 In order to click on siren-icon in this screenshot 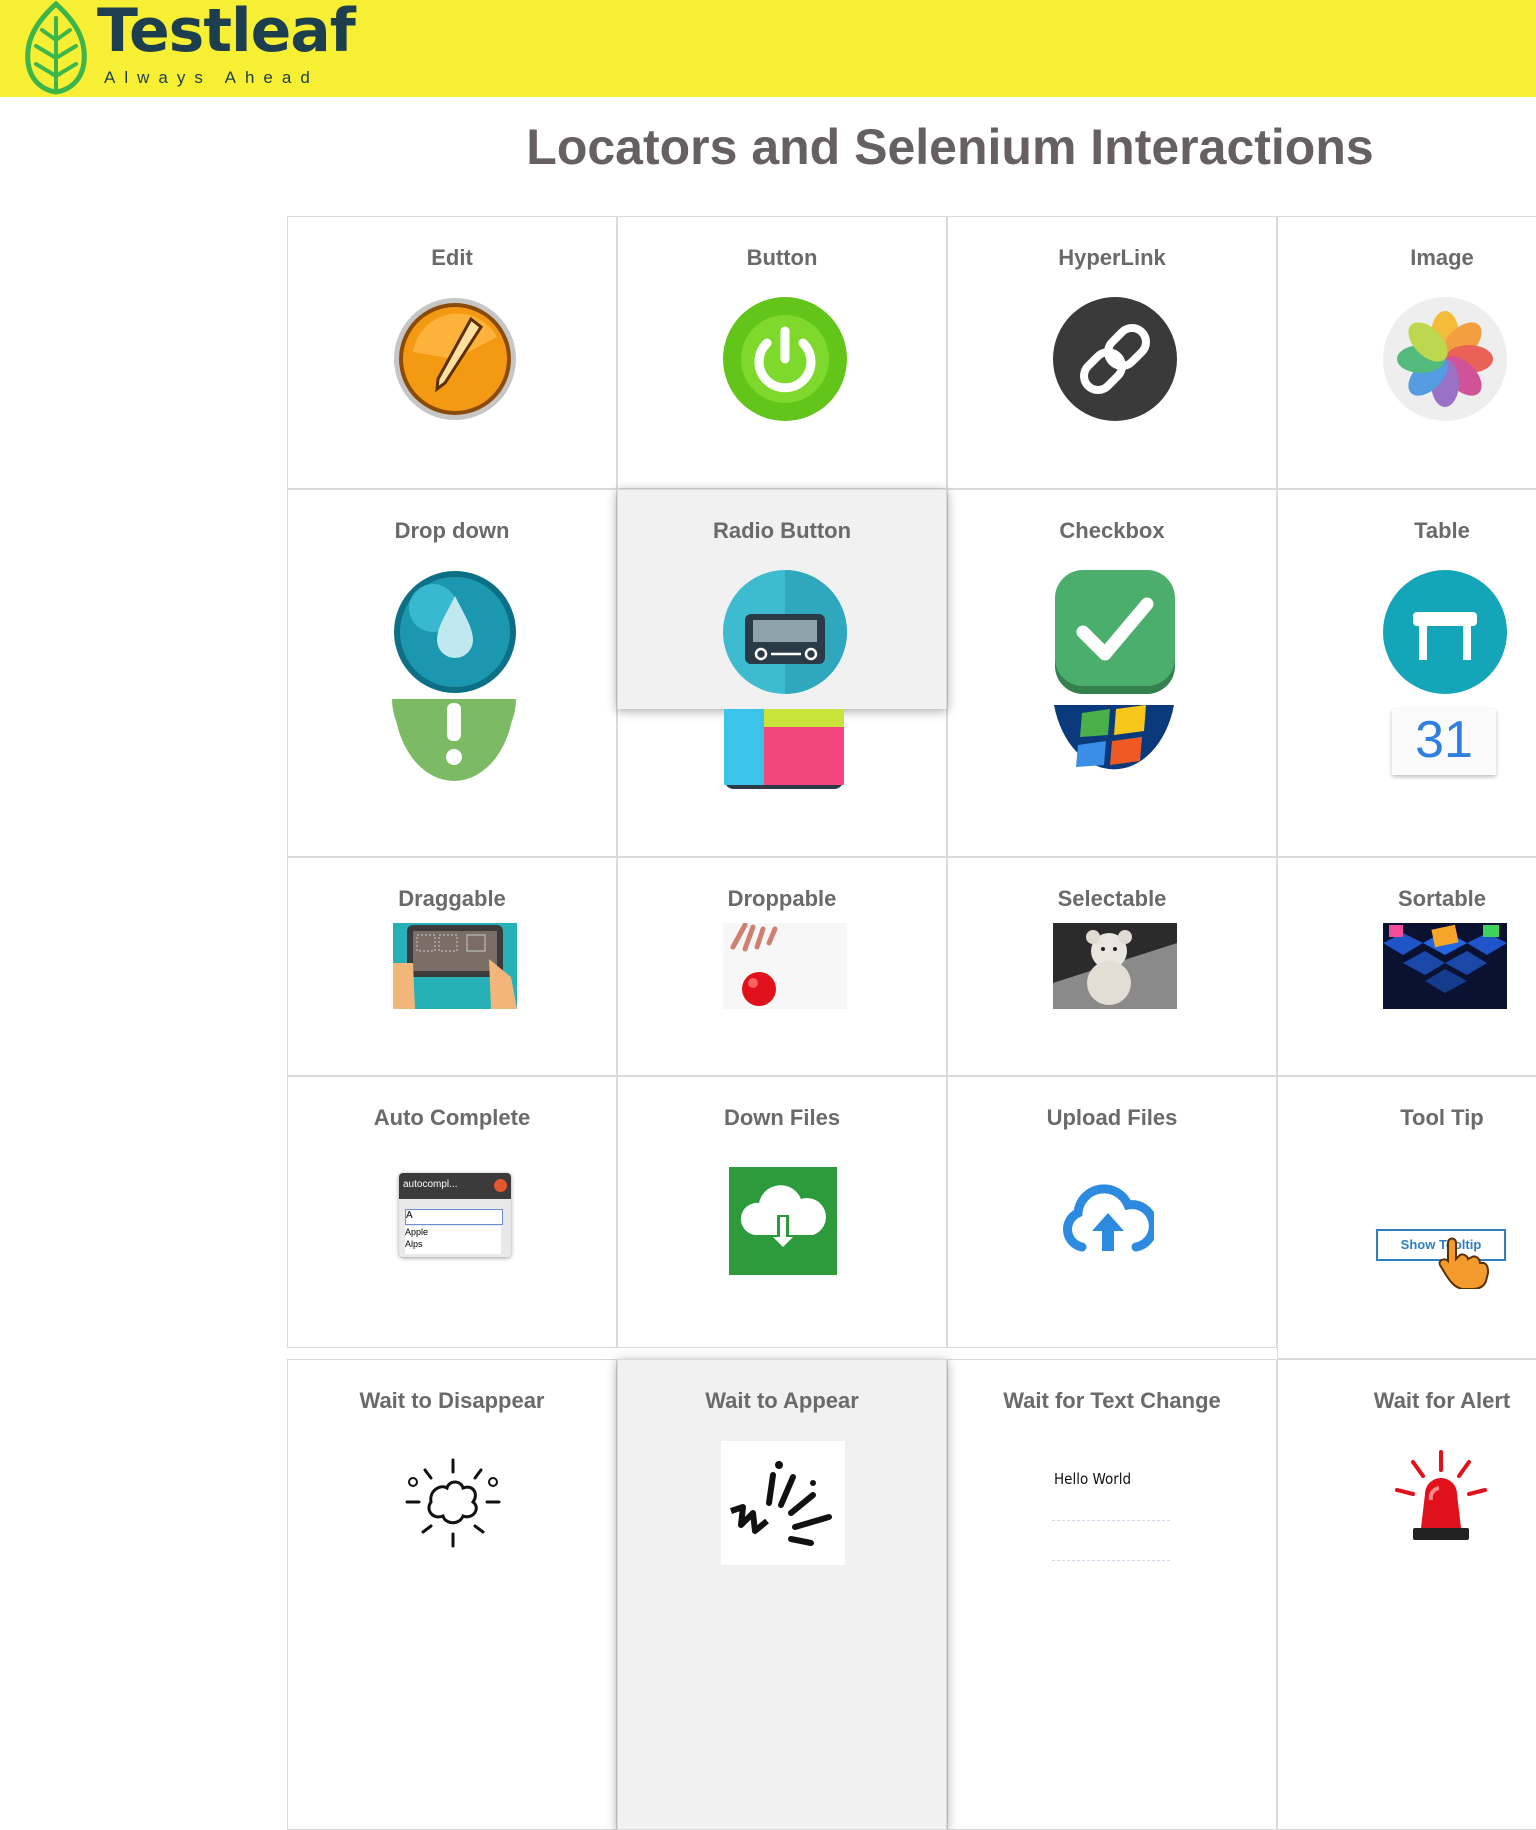, I will do `click(1441, 1495)`.